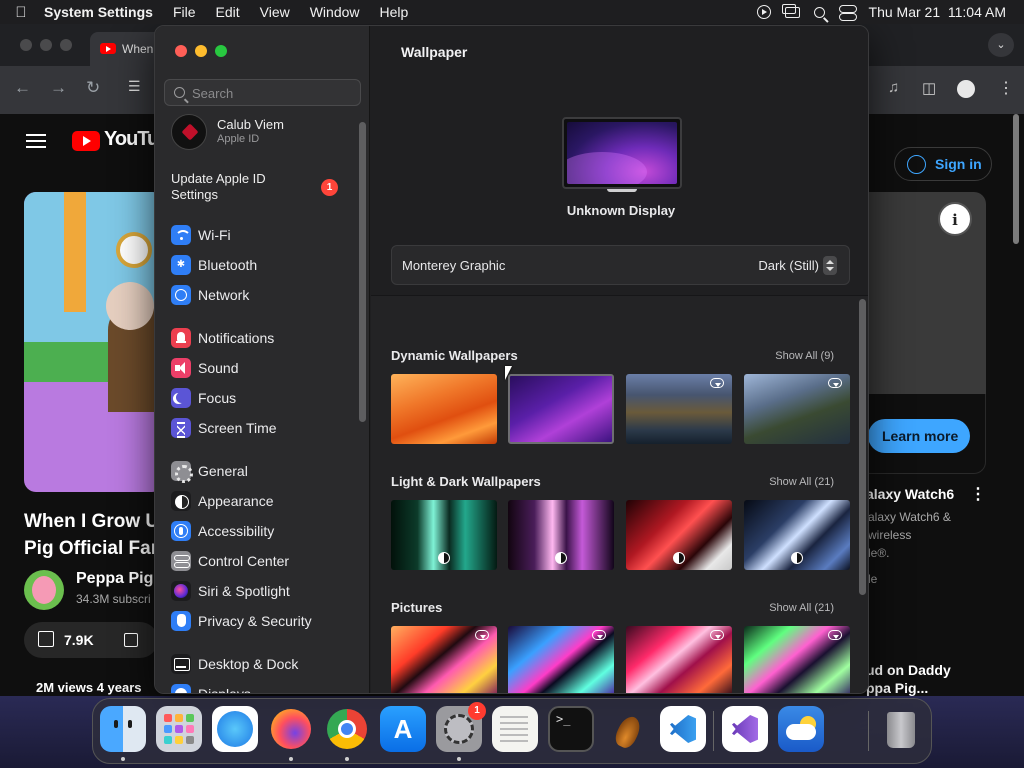  Describe the element at coordinates (908, 670) in the screenshot. I see `next-video-title-1: ud on Daddy` at that location.